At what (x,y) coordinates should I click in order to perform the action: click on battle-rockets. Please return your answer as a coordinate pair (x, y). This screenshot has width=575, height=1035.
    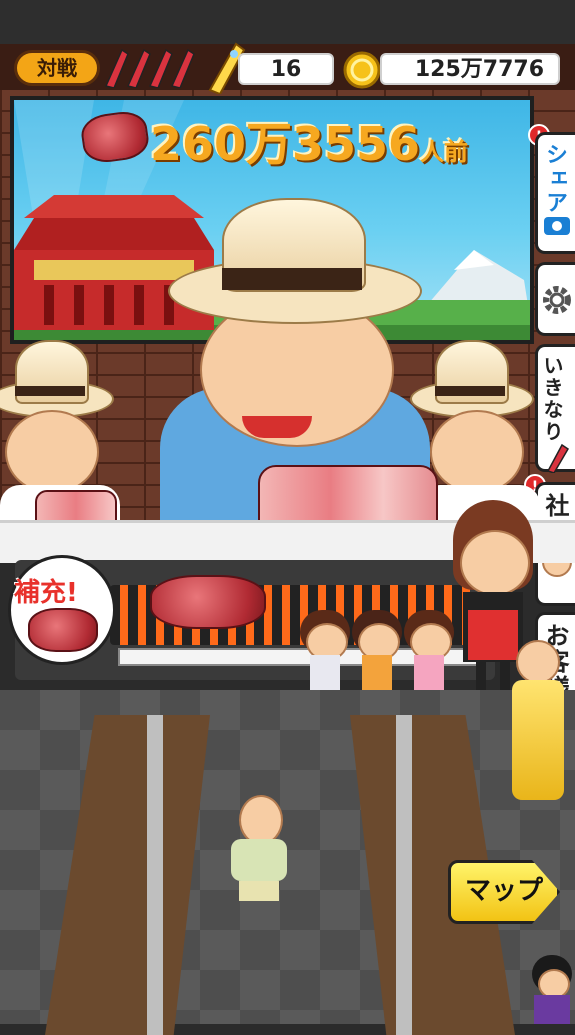
    Looking at the image, I should click on (150, 67).